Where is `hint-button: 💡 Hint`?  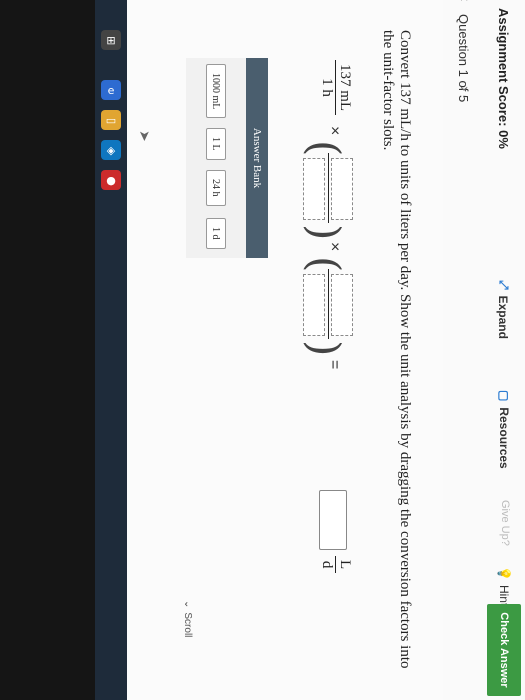 hint-button: 💡 Hint is located at coordinates (504, 586).